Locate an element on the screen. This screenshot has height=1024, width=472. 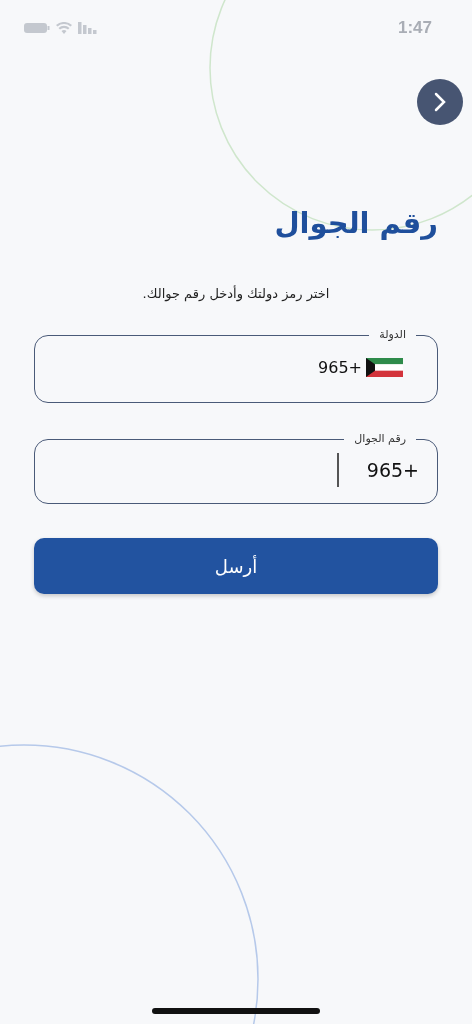
battery-icon is located at coordinates (37, 28).